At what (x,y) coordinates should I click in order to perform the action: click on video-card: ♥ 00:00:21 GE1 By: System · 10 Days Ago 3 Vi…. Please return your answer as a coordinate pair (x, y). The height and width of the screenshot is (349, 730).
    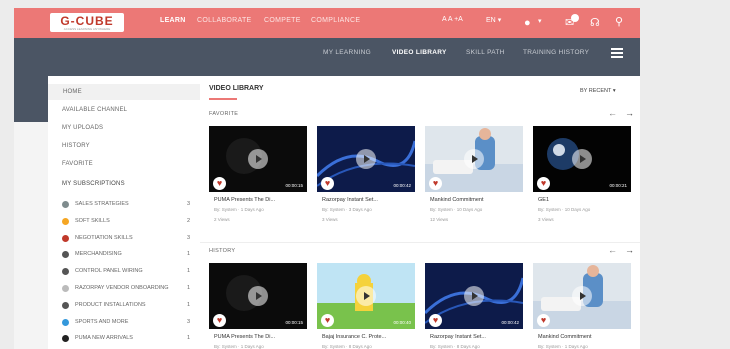
    Looking at the image, I should click on (582, 176).